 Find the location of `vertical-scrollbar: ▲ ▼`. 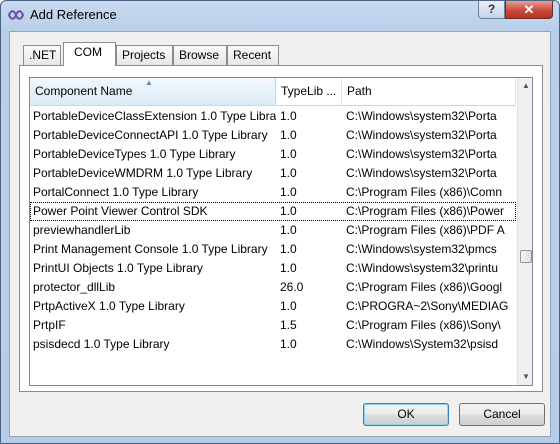

vertical-scrollbar: ▲ ▼ is located at coordinates (524, 231).